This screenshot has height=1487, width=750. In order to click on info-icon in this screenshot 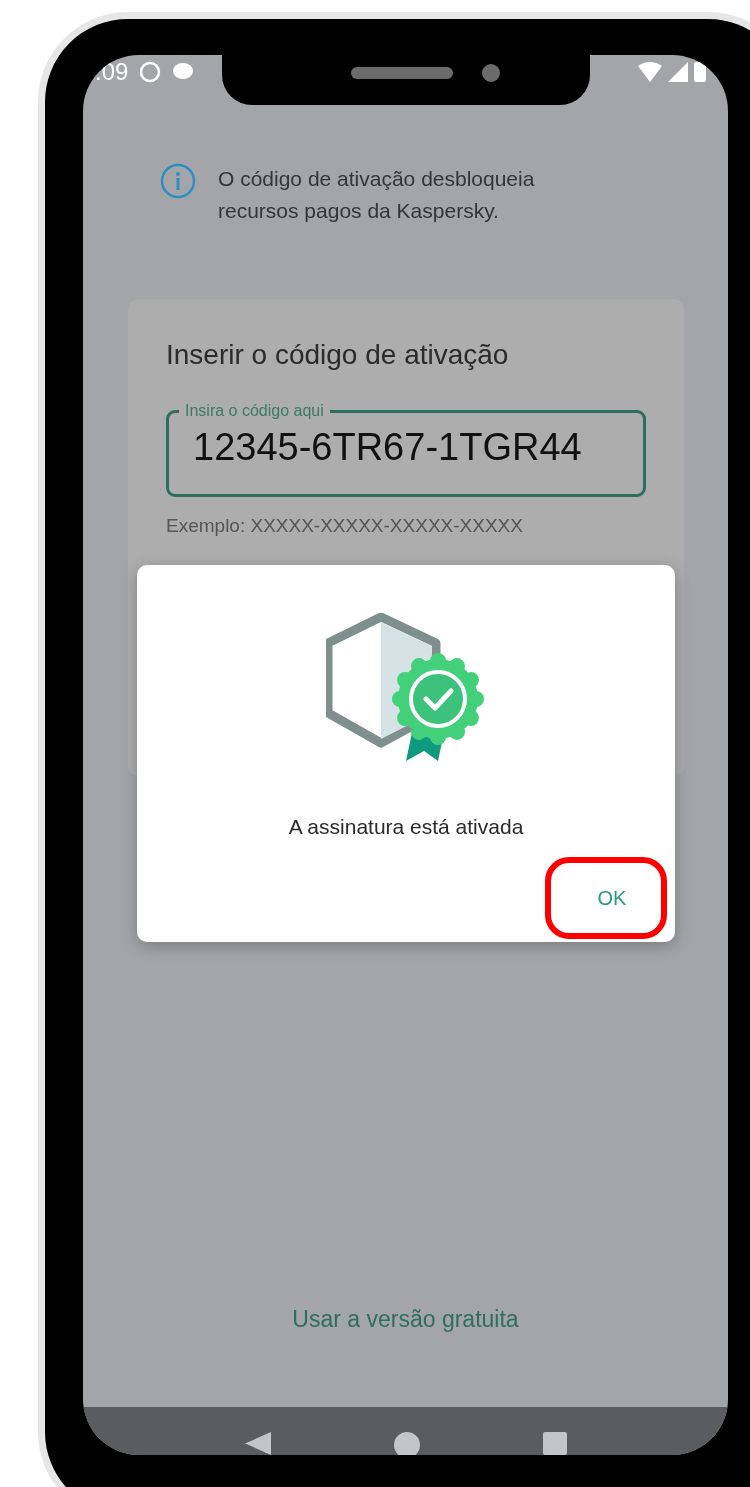, I will do `click(178, 181)`.